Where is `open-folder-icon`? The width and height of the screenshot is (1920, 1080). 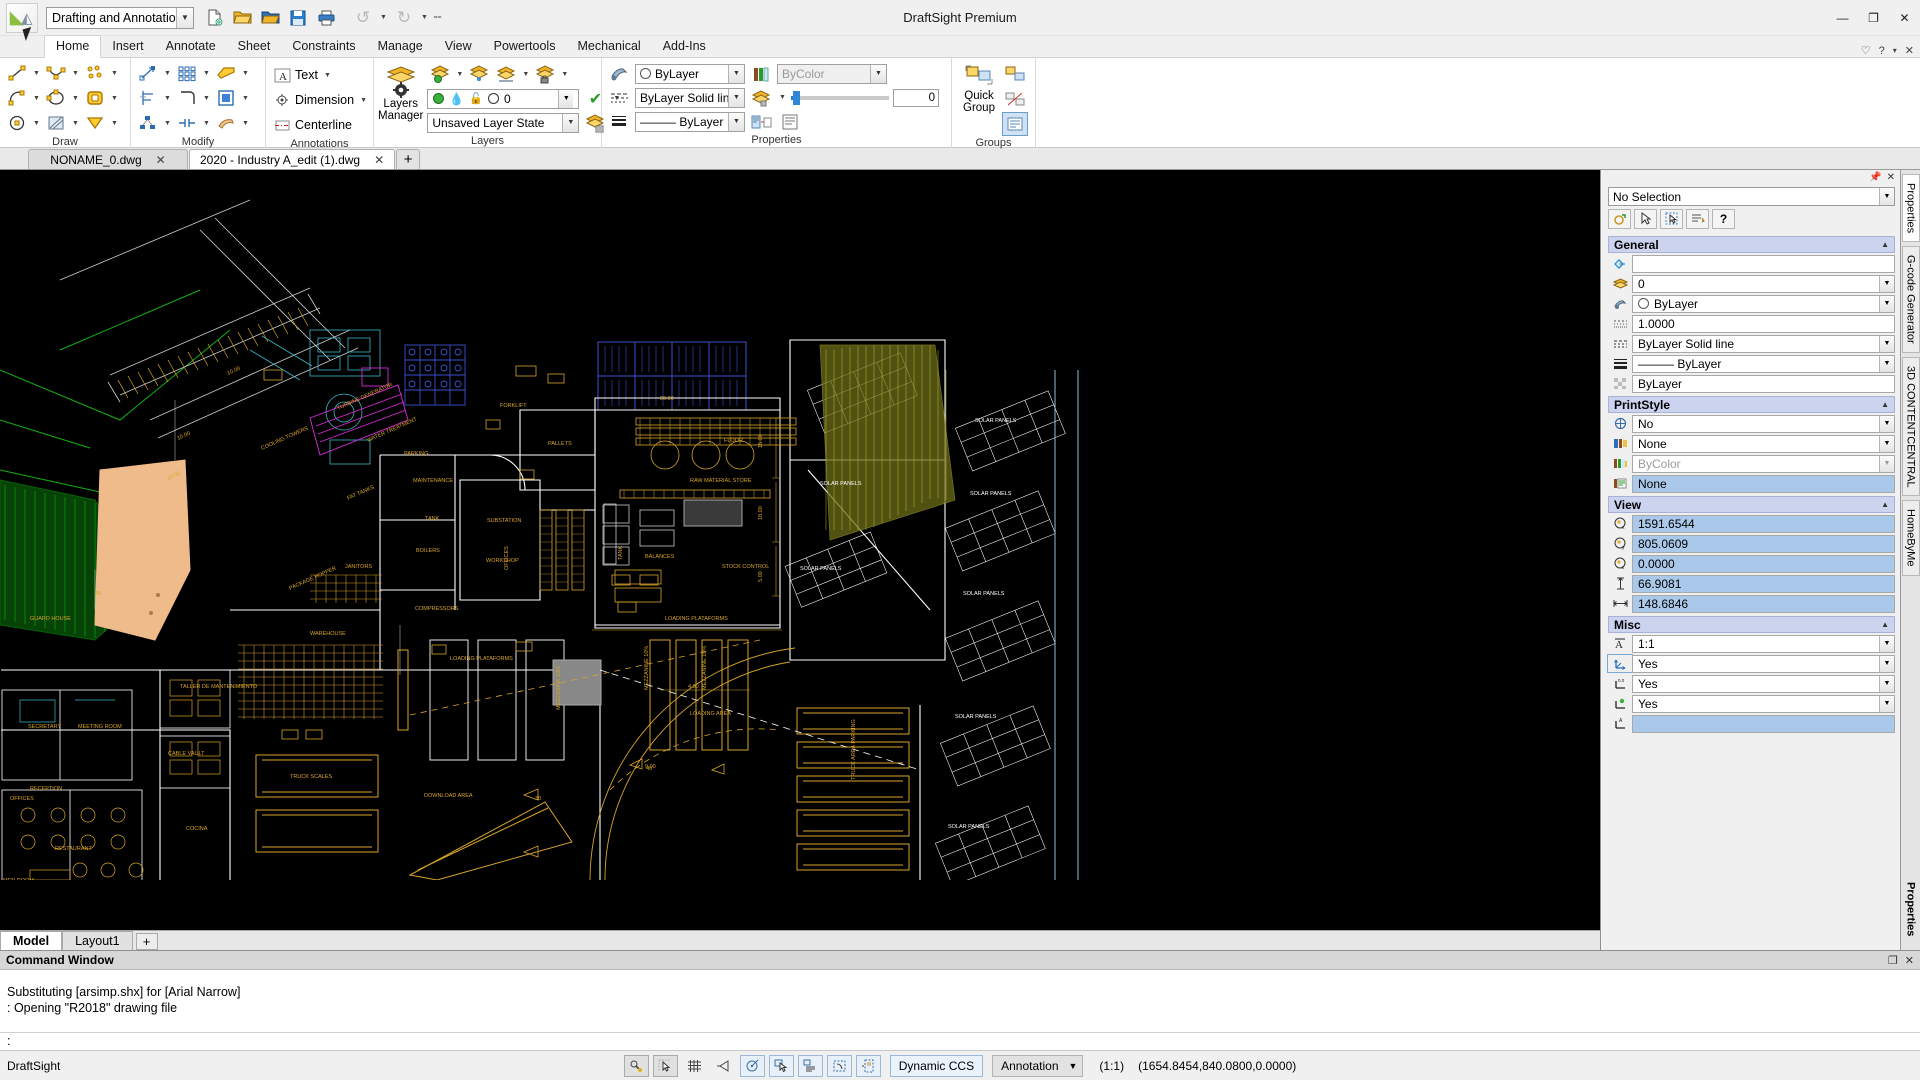 open-folder-icon is located at coordinates (270, 18).